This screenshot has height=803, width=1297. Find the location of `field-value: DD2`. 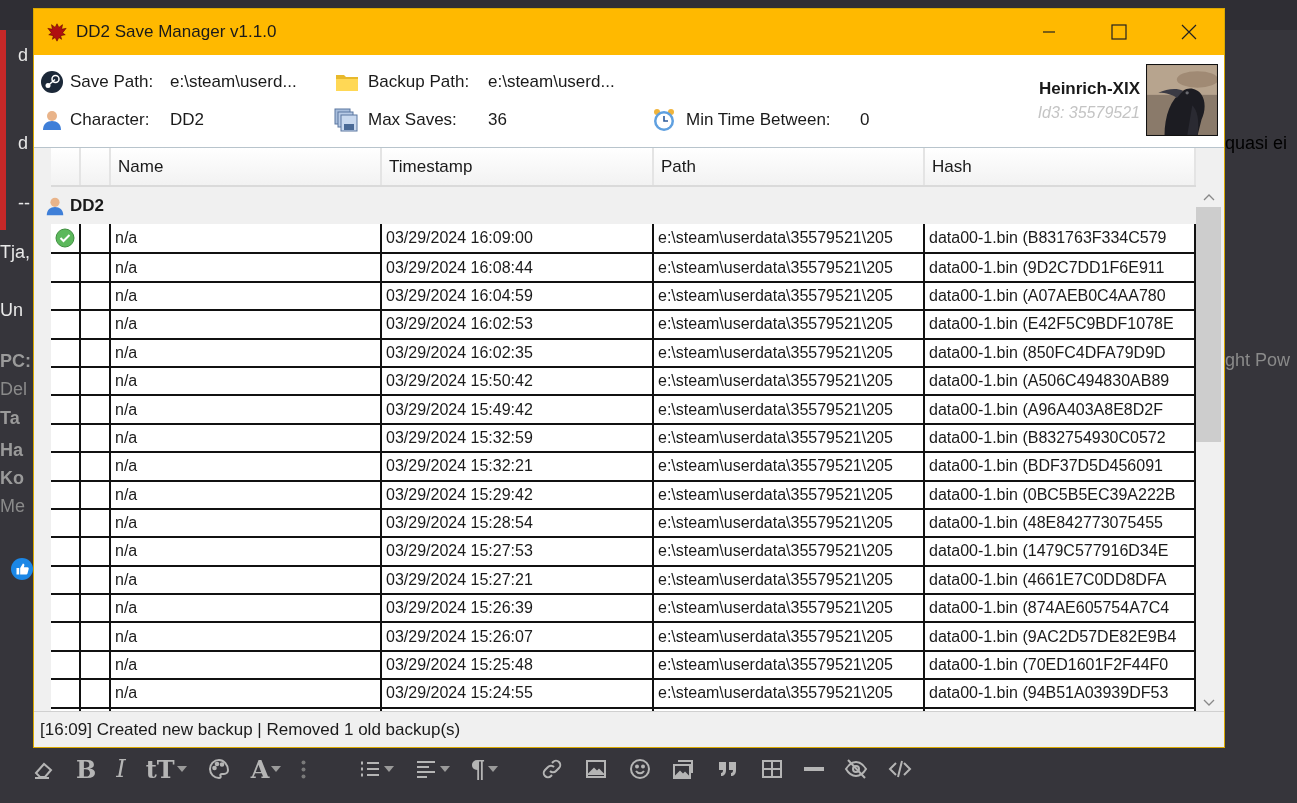

field-value: DD2 is located at coordinates (187, 120).